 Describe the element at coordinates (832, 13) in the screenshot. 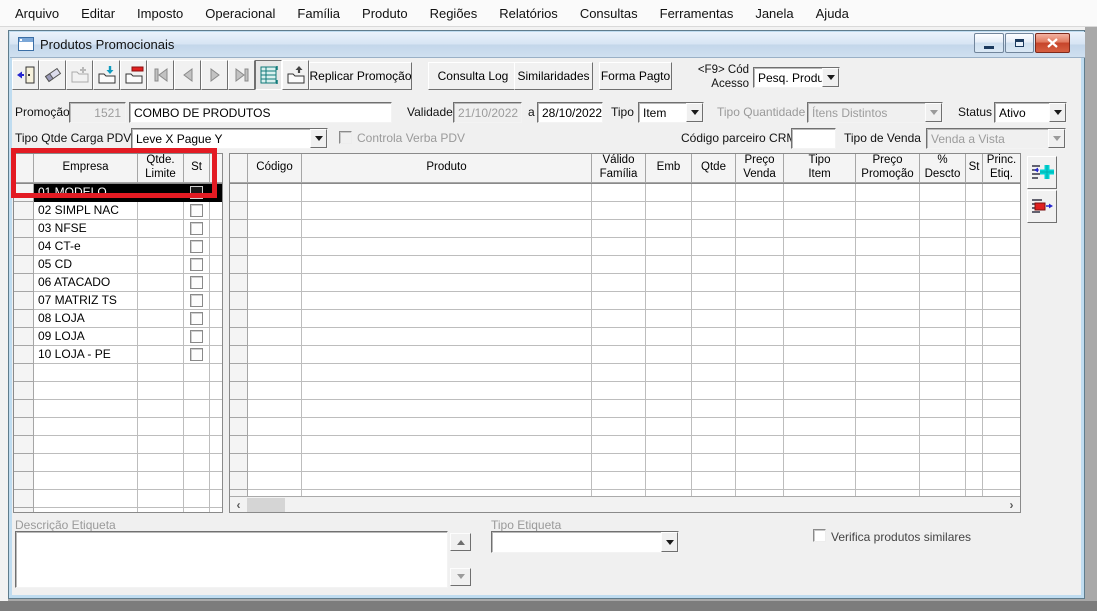

I see `menu-item-ajuda: Ajuda` at that location.